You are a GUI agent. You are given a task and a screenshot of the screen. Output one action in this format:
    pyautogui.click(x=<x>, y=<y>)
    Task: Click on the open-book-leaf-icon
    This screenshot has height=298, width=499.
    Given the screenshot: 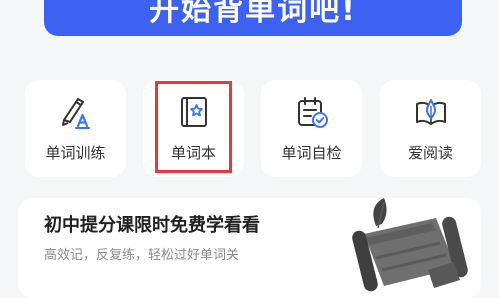 What is the action you would take?
    pyautogui.click(x=430, y=112)
    